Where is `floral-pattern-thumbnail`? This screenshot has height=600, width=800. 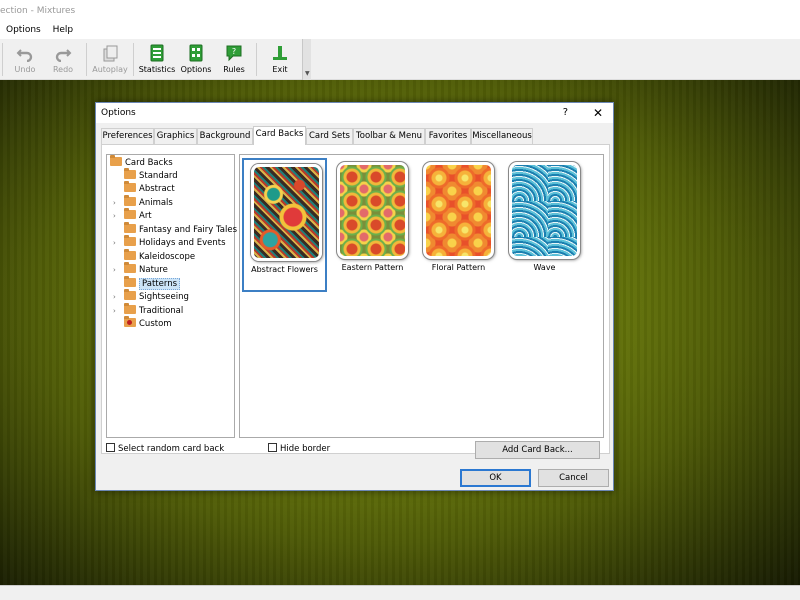 floral-pattern-thumbnail is located at coordinates (458, 210).